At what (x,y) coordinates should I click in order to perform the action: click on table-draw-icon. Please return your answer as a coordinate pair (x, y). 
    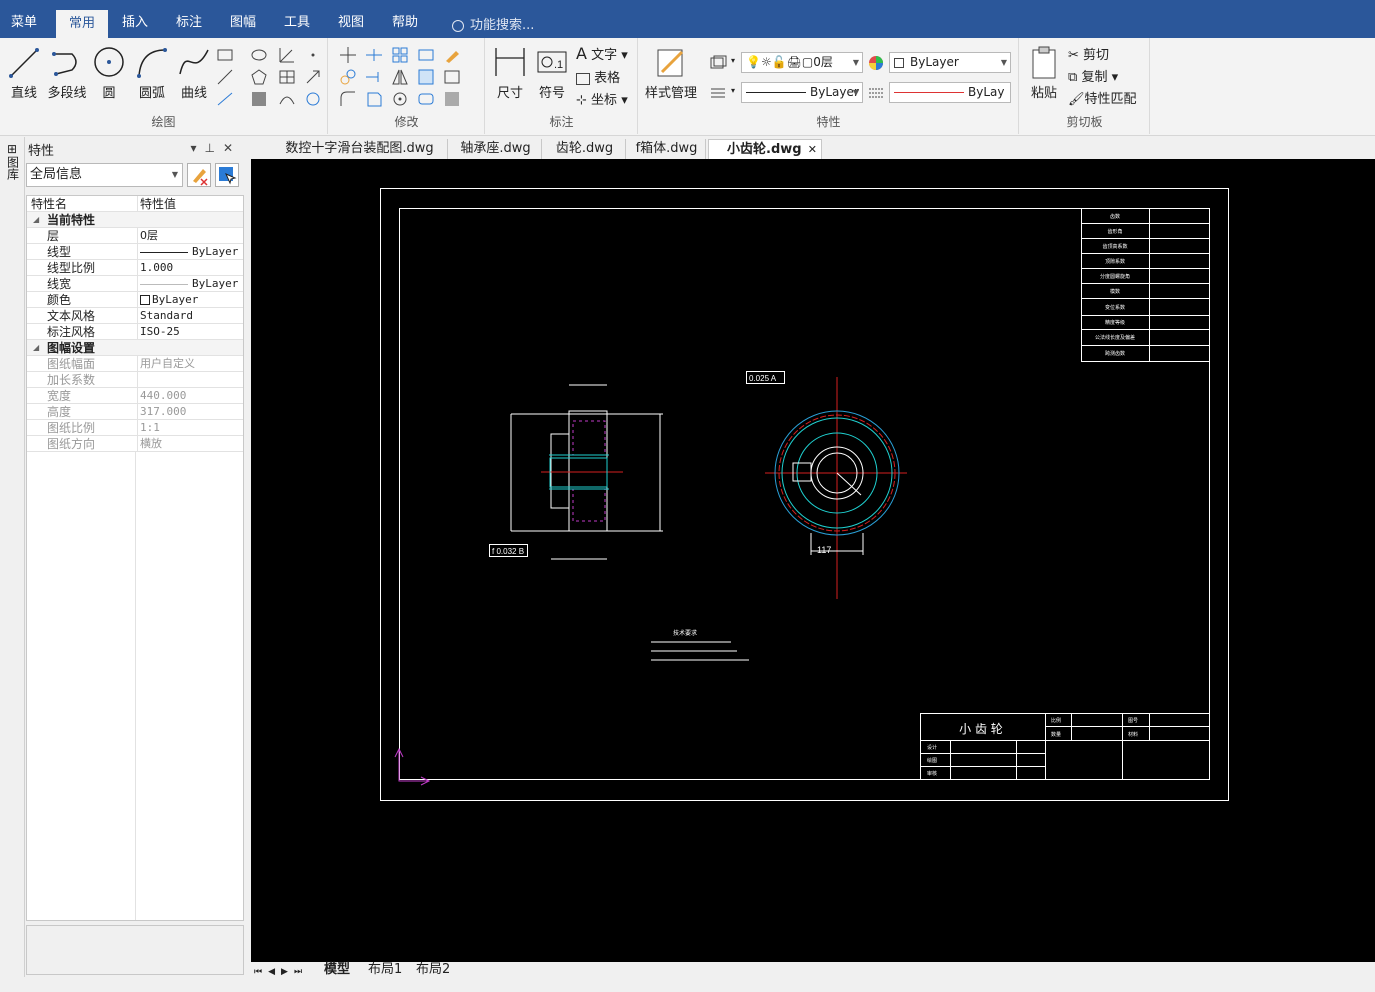
    Looking at the image, I should click on (287, 77).